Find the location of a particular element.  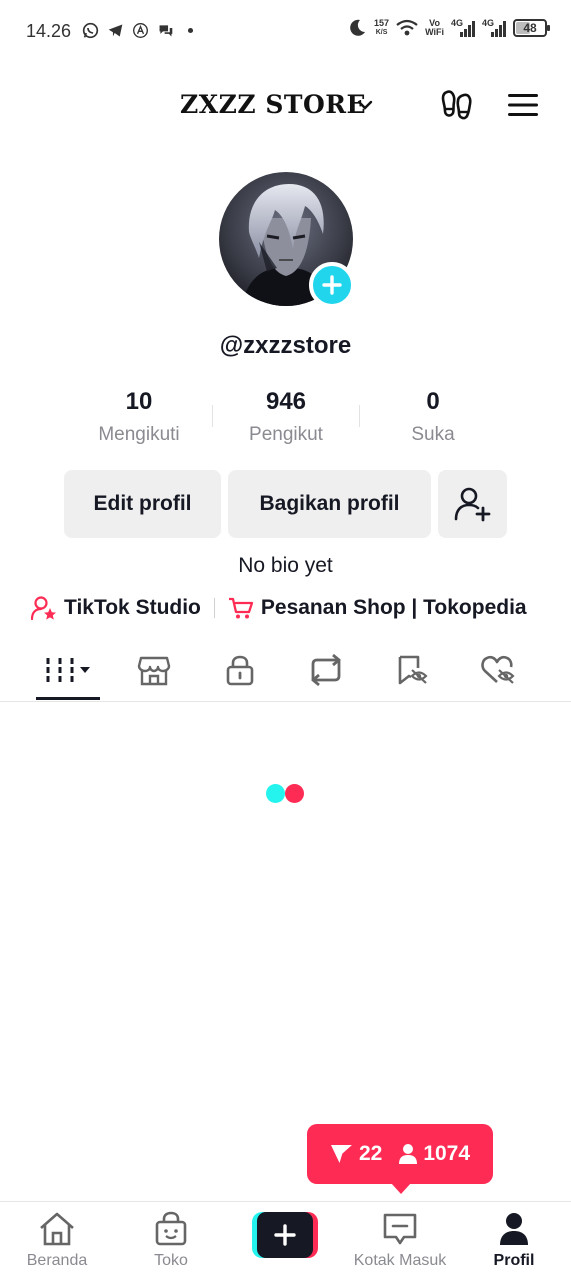

heart-hidden-icon is located at coordinates (498, 669).